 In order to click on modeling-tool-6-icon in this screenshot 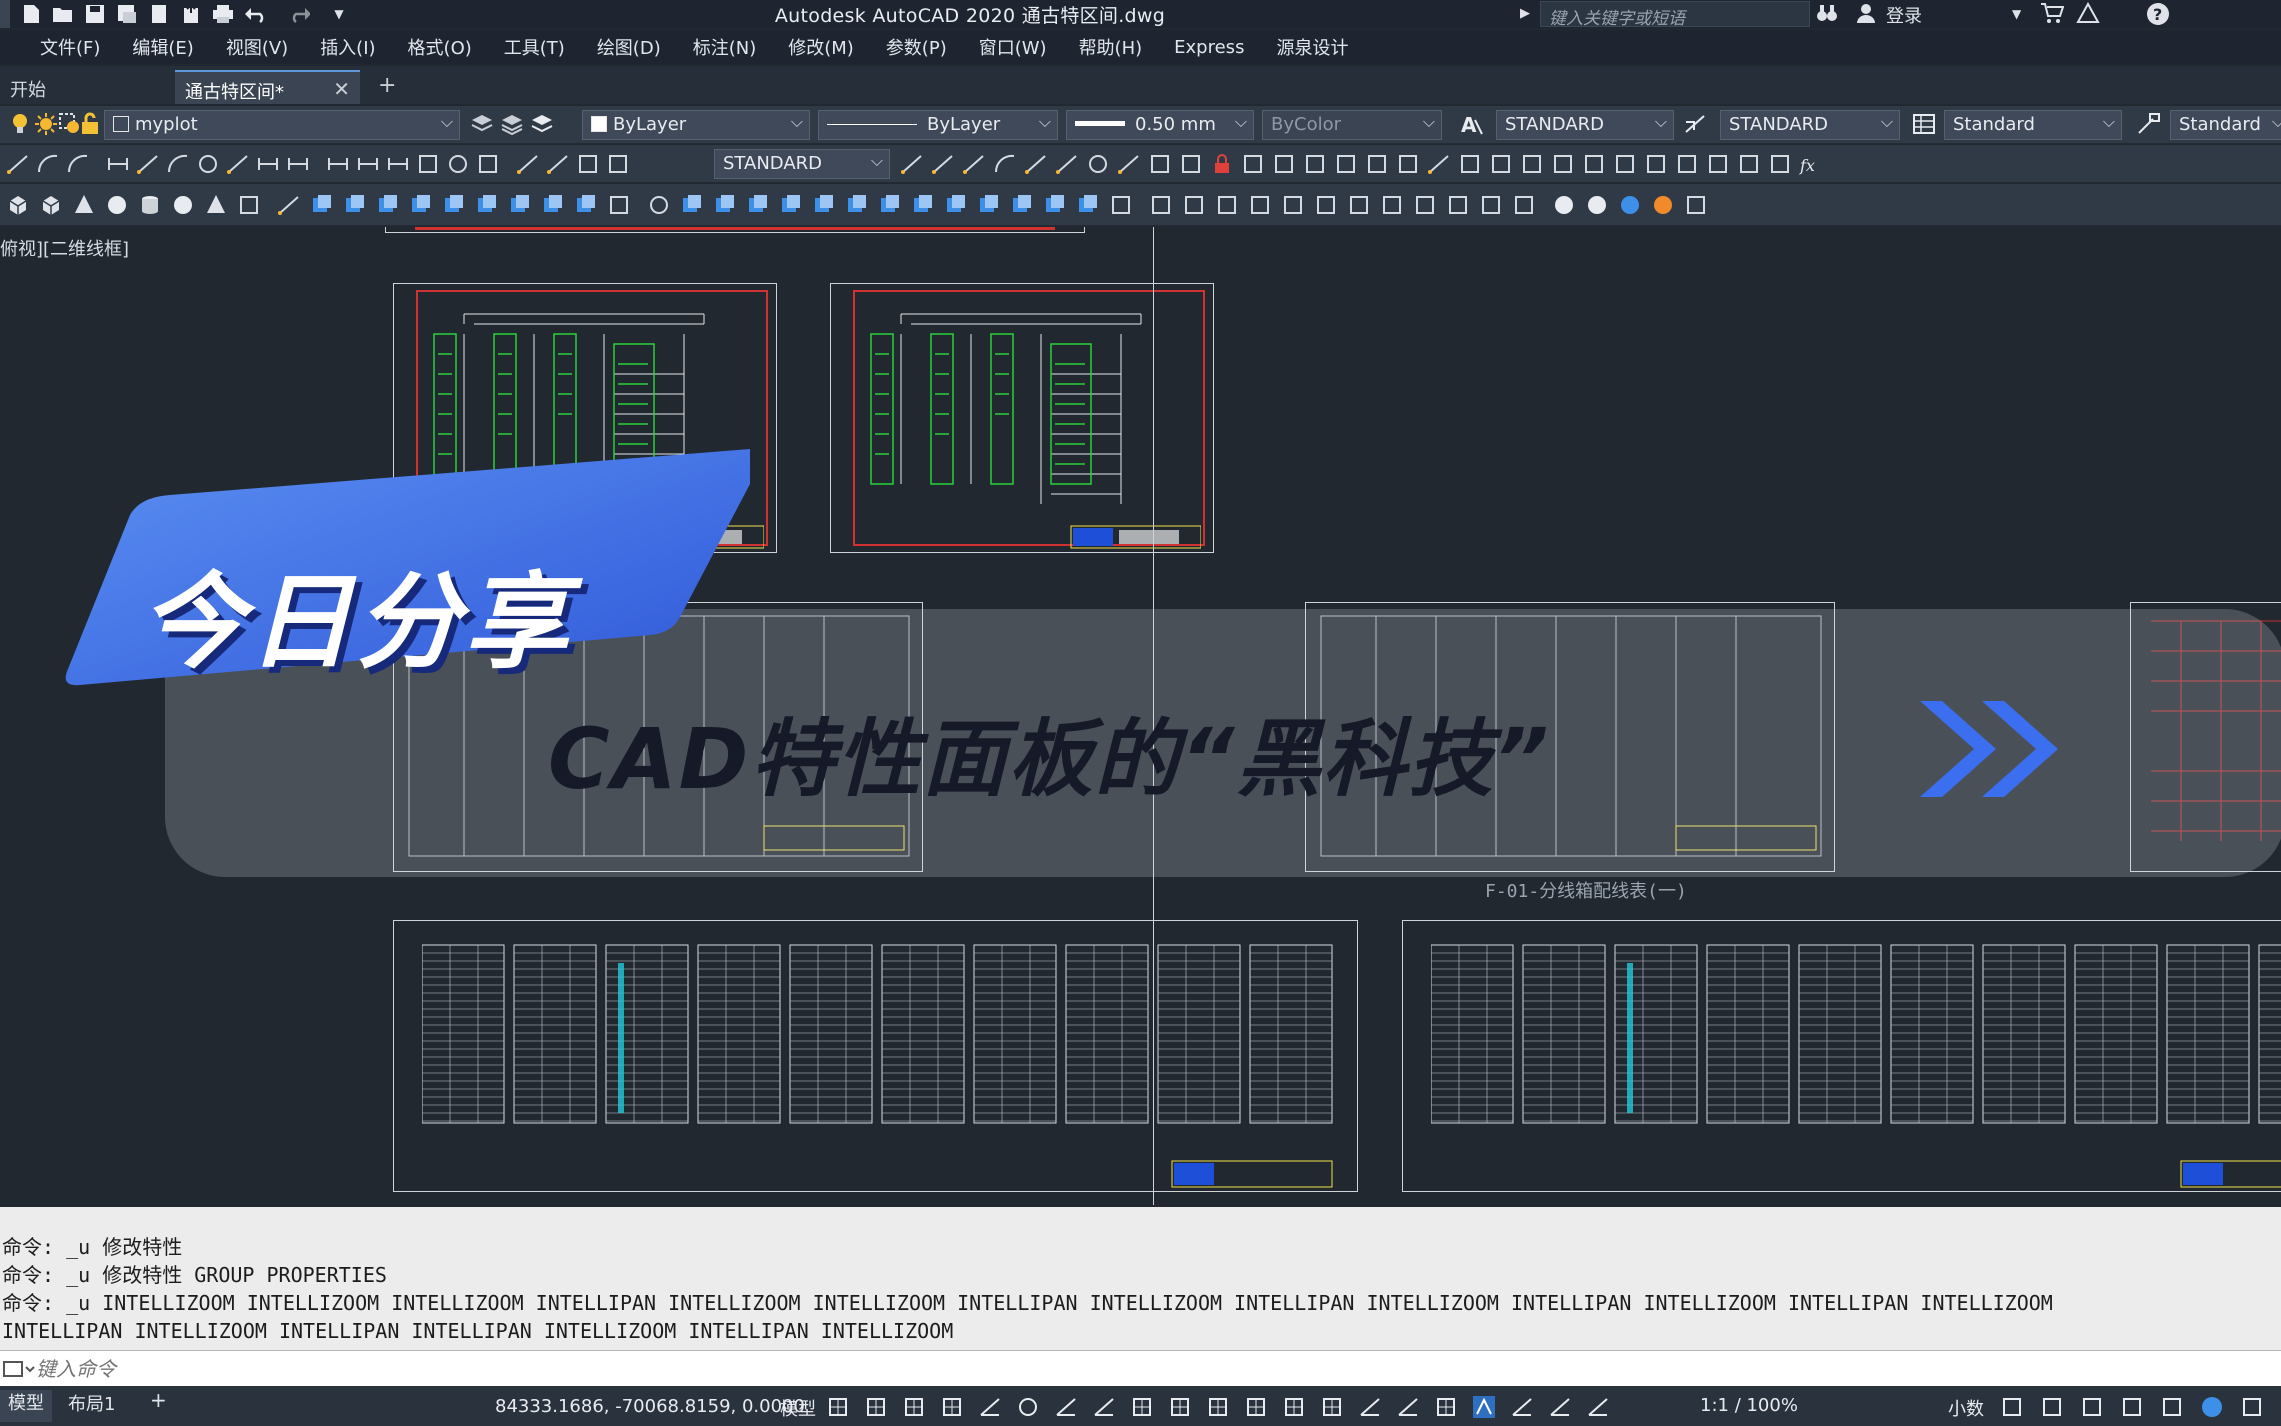, I will do `click(183, 205)`.